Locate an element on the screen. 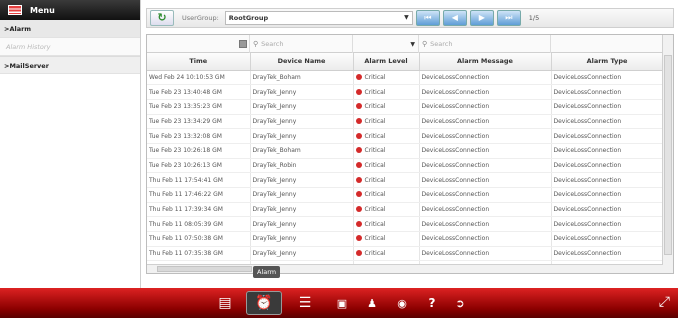 This screenshot has width=678, height=318. help-icon: ? is located at coordinates (432, 303).